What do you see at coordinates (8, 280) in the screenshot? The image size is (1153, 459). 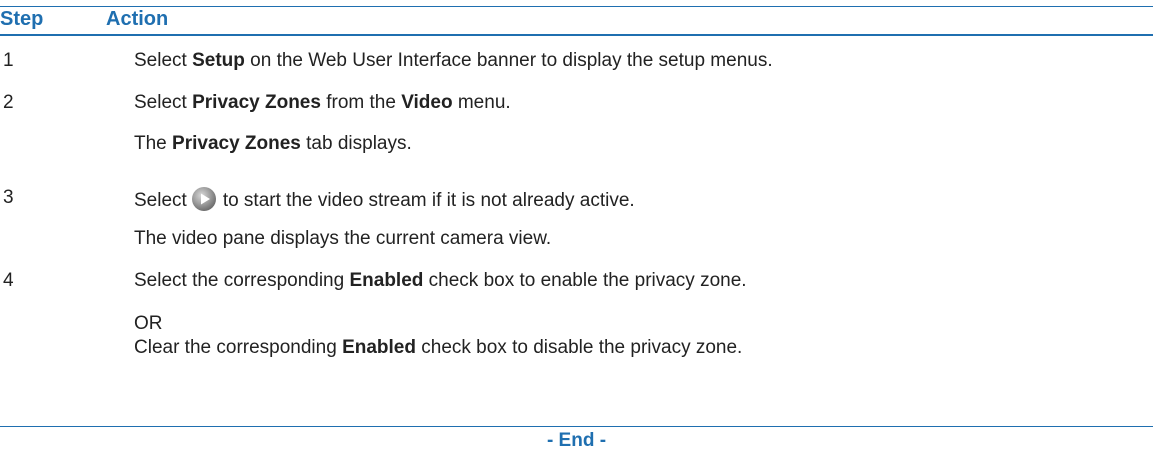 I see `step-number: 4` at bounding box center [8, 280].